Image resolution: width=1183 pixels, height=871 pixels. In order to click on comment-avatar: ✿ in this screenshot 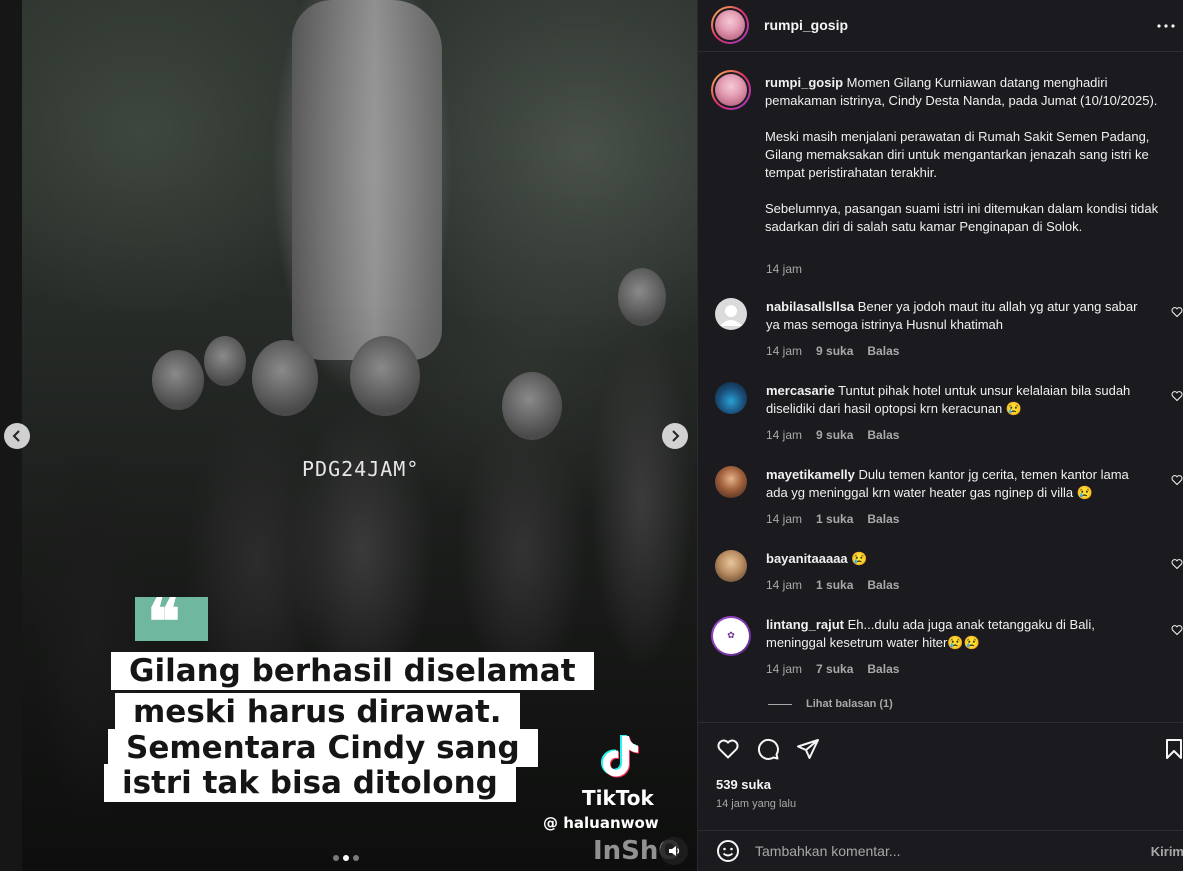, I will do `click(731, 636)`.